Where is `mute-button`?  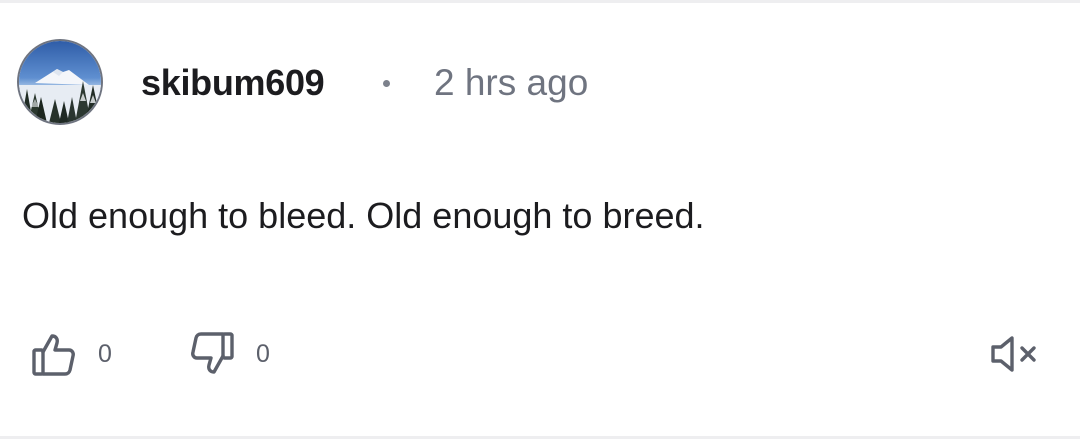 mute-button is located at coordinates (1016, 354).